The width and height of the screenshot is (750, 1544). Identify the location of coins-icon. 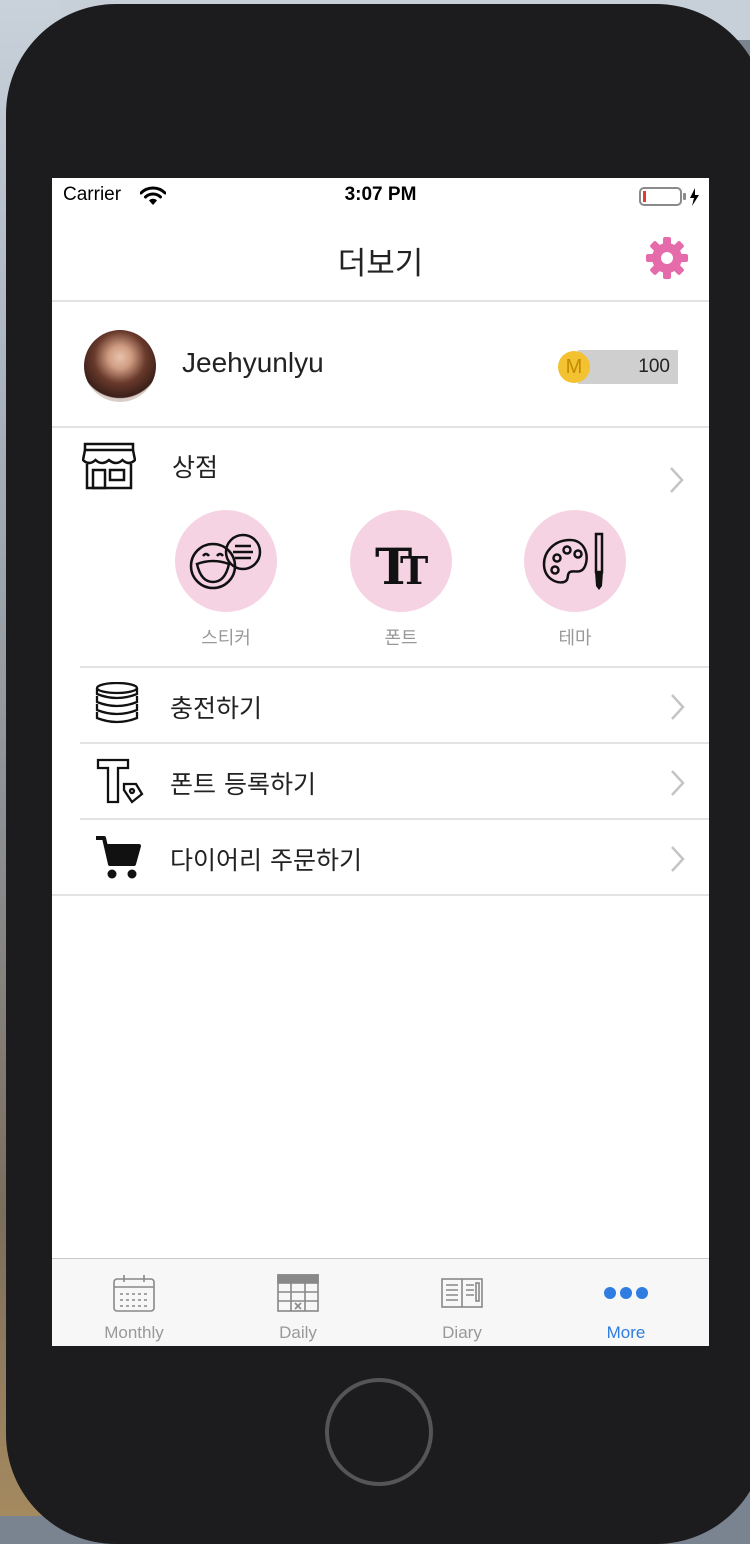
(117, 703).